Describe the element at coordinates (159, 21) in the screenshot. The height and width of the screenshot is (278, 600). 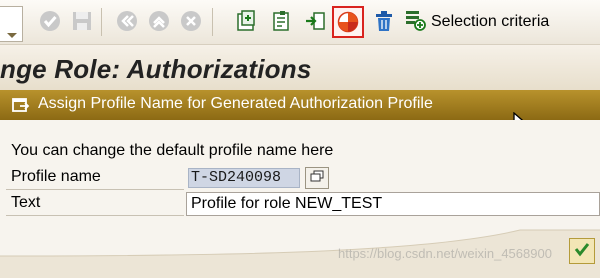
I see `exit-icon` at that location.